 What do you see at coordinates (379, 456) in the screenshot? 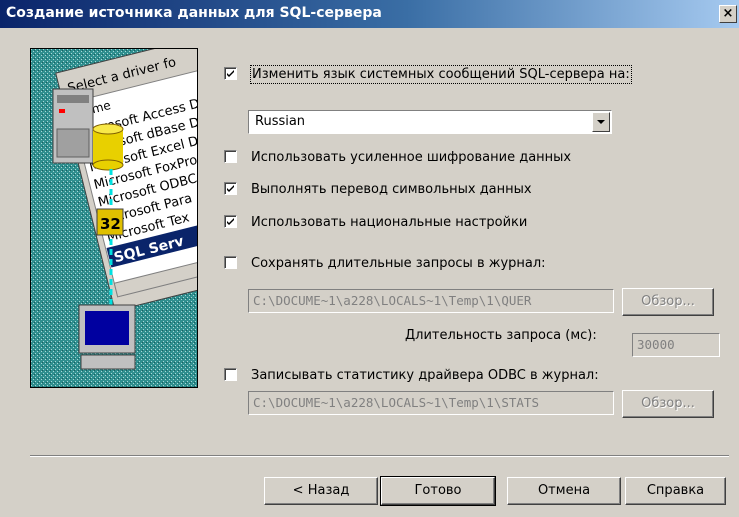
I see `footer-separator-highlight` at bounding box center [379, 456].